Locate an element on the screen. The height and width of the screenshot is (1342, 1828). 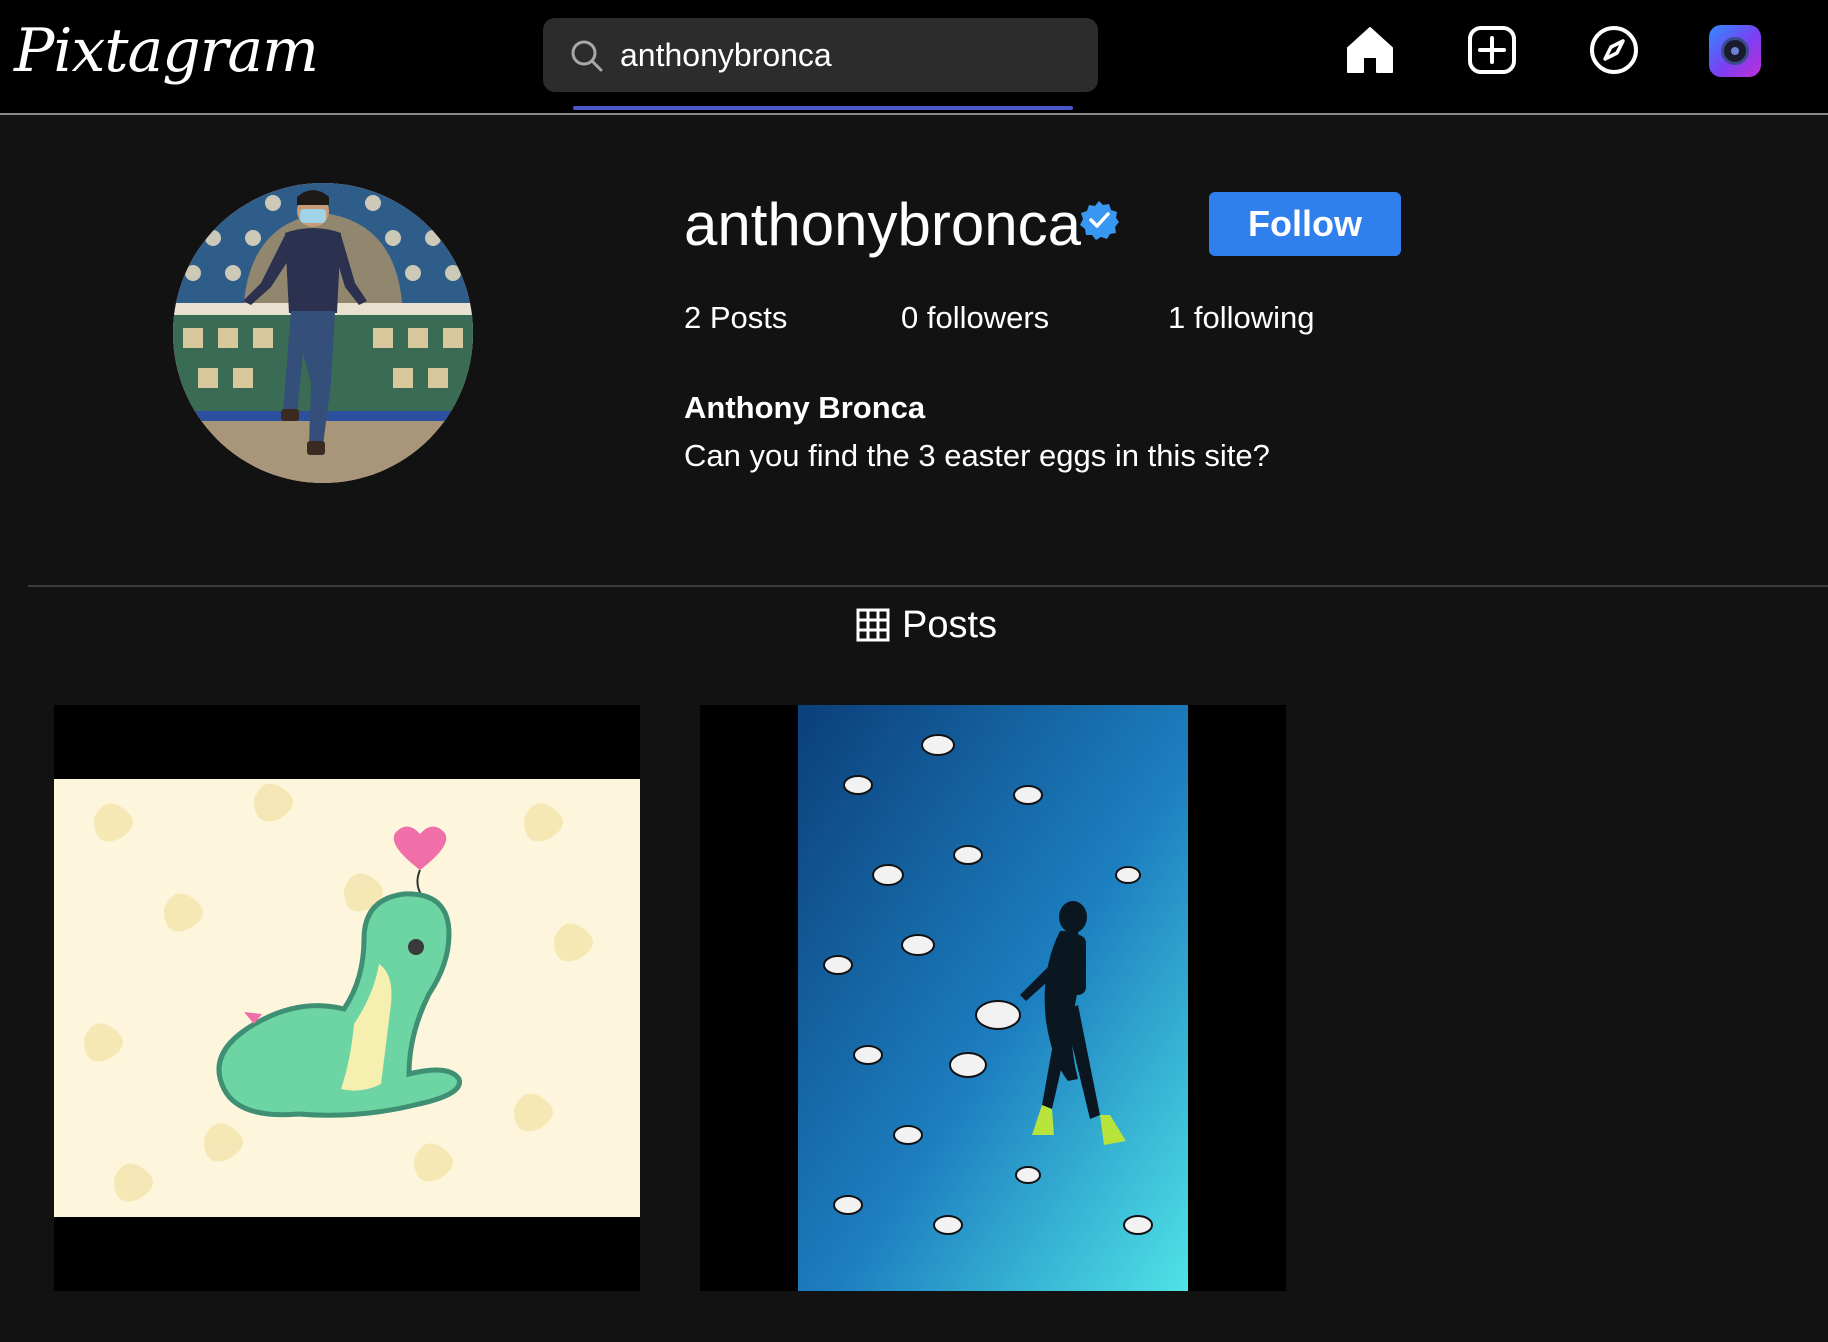
follow-button: Follow is located at coordinates (1305, 224).